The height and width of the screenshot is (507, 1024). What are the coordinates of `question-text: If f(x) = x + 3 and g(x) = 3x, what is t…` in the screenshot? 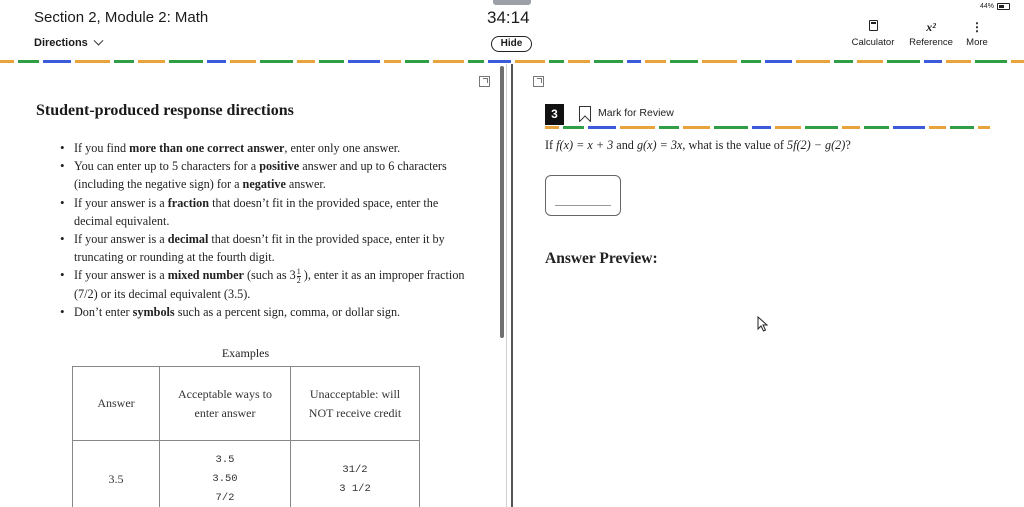 It's located at (698, 145).